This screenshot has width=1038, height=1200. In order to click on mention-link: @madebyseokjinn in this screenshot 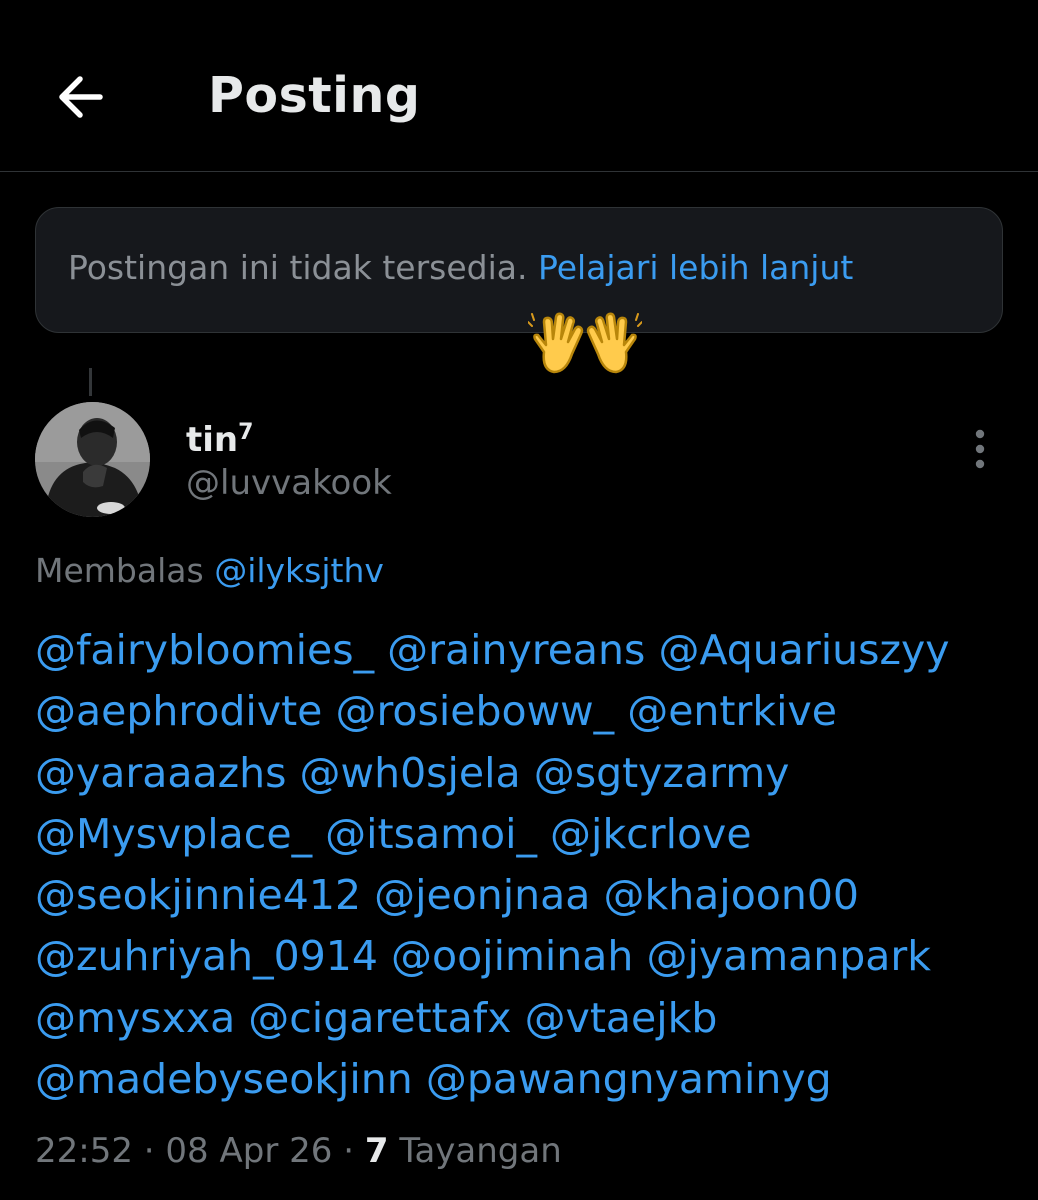, I will do `click(224, 1079)`.